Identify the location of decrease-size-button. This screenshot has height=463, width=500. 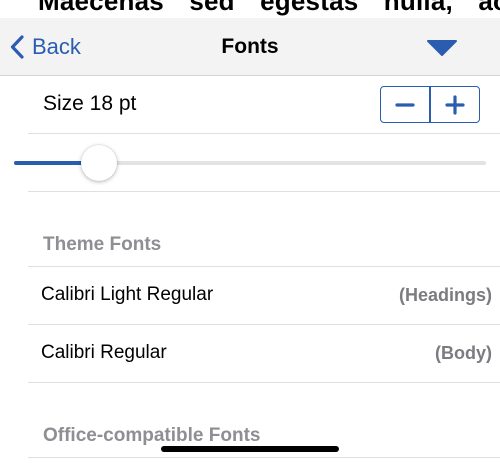
(405, 104).